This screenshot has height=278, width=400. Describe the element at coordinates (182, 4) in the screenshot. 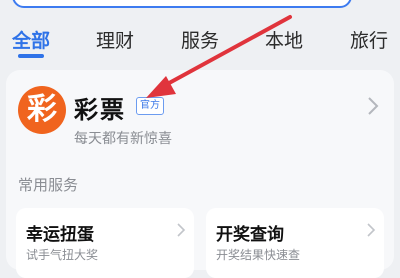

I see `search-bar` at that location.